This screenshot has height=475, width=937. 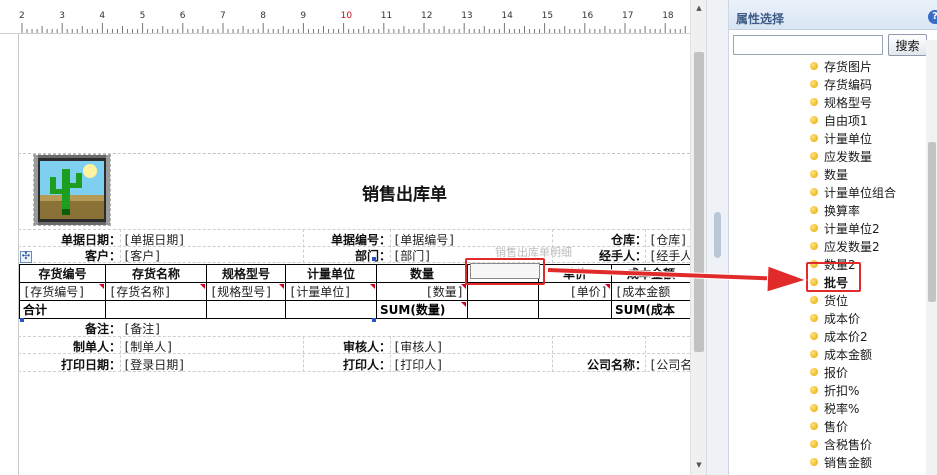 What do you see at coordinates (848, 85) in the screenshot?
I see `property-item-label: 存货编码` at bounding box center [848, 85].